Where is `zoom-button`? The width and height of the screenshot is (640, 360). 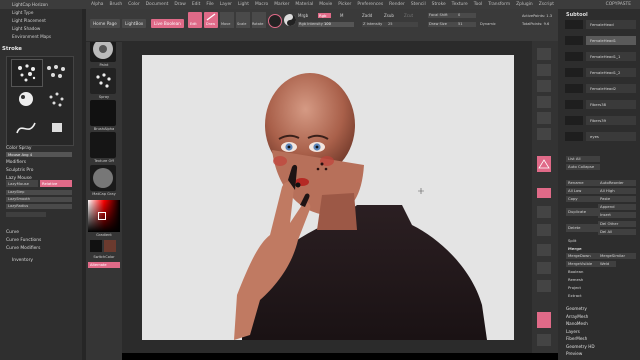
zoom-button is located at coordinates (544, 86).